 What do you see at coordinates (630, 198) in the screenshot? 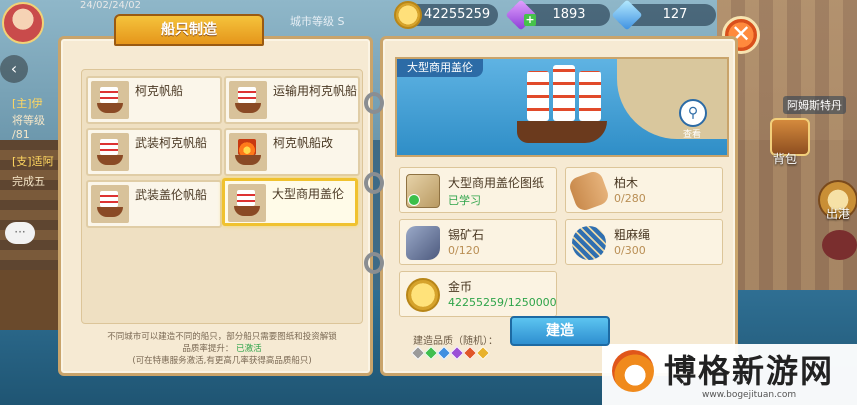
I see `material-amount: 0/280` at bounding box center [630, 198].